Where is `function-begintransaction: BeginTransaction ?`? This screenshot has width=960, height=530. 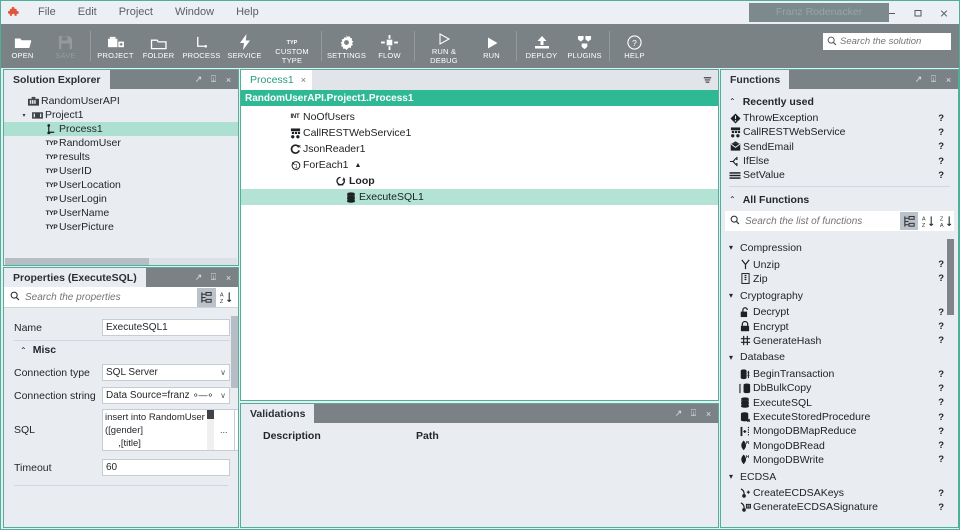 function-begintransaction: BeginTransaction ? is located at coordinates (839, 374).